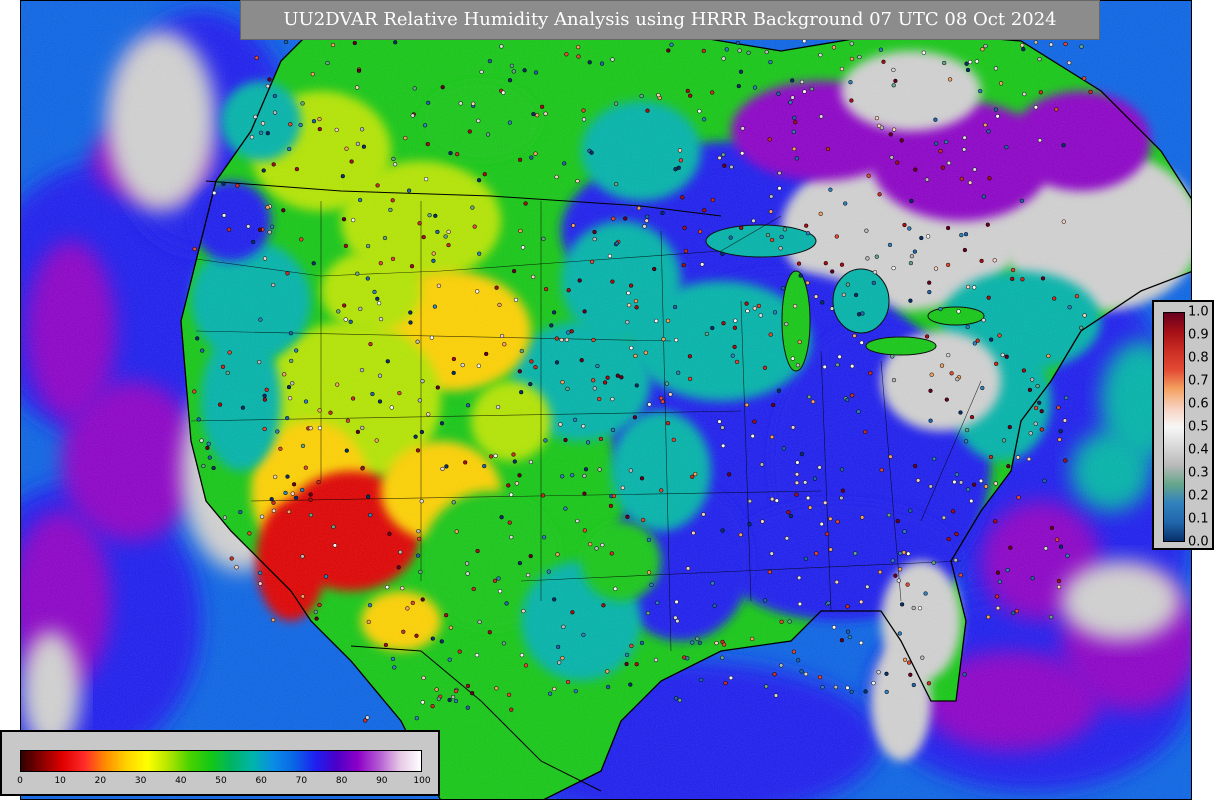 This screenshot has height=800, width=1216. Describe the element at coordinates (261, 781) in the screenshot. I see `rh-colorbar-tick: 60` at that location.